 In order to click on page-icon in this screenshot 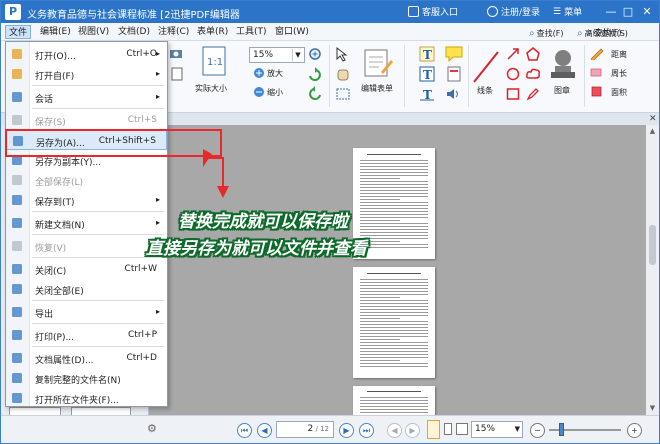, I will do `click(177, 75)`.